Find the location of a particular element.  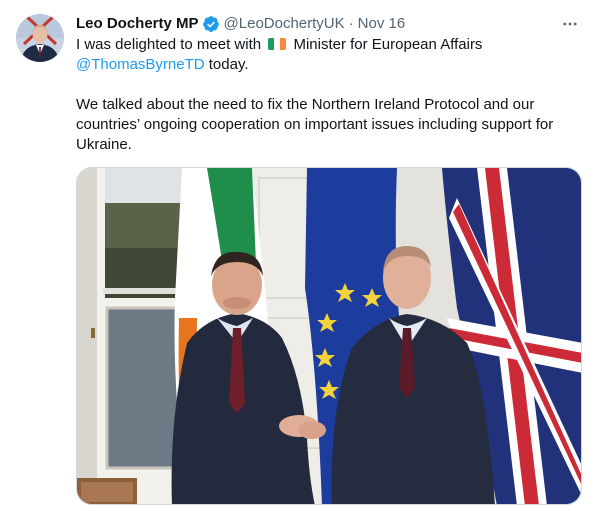

text-segment: today. is located at coordinates (226, 64).